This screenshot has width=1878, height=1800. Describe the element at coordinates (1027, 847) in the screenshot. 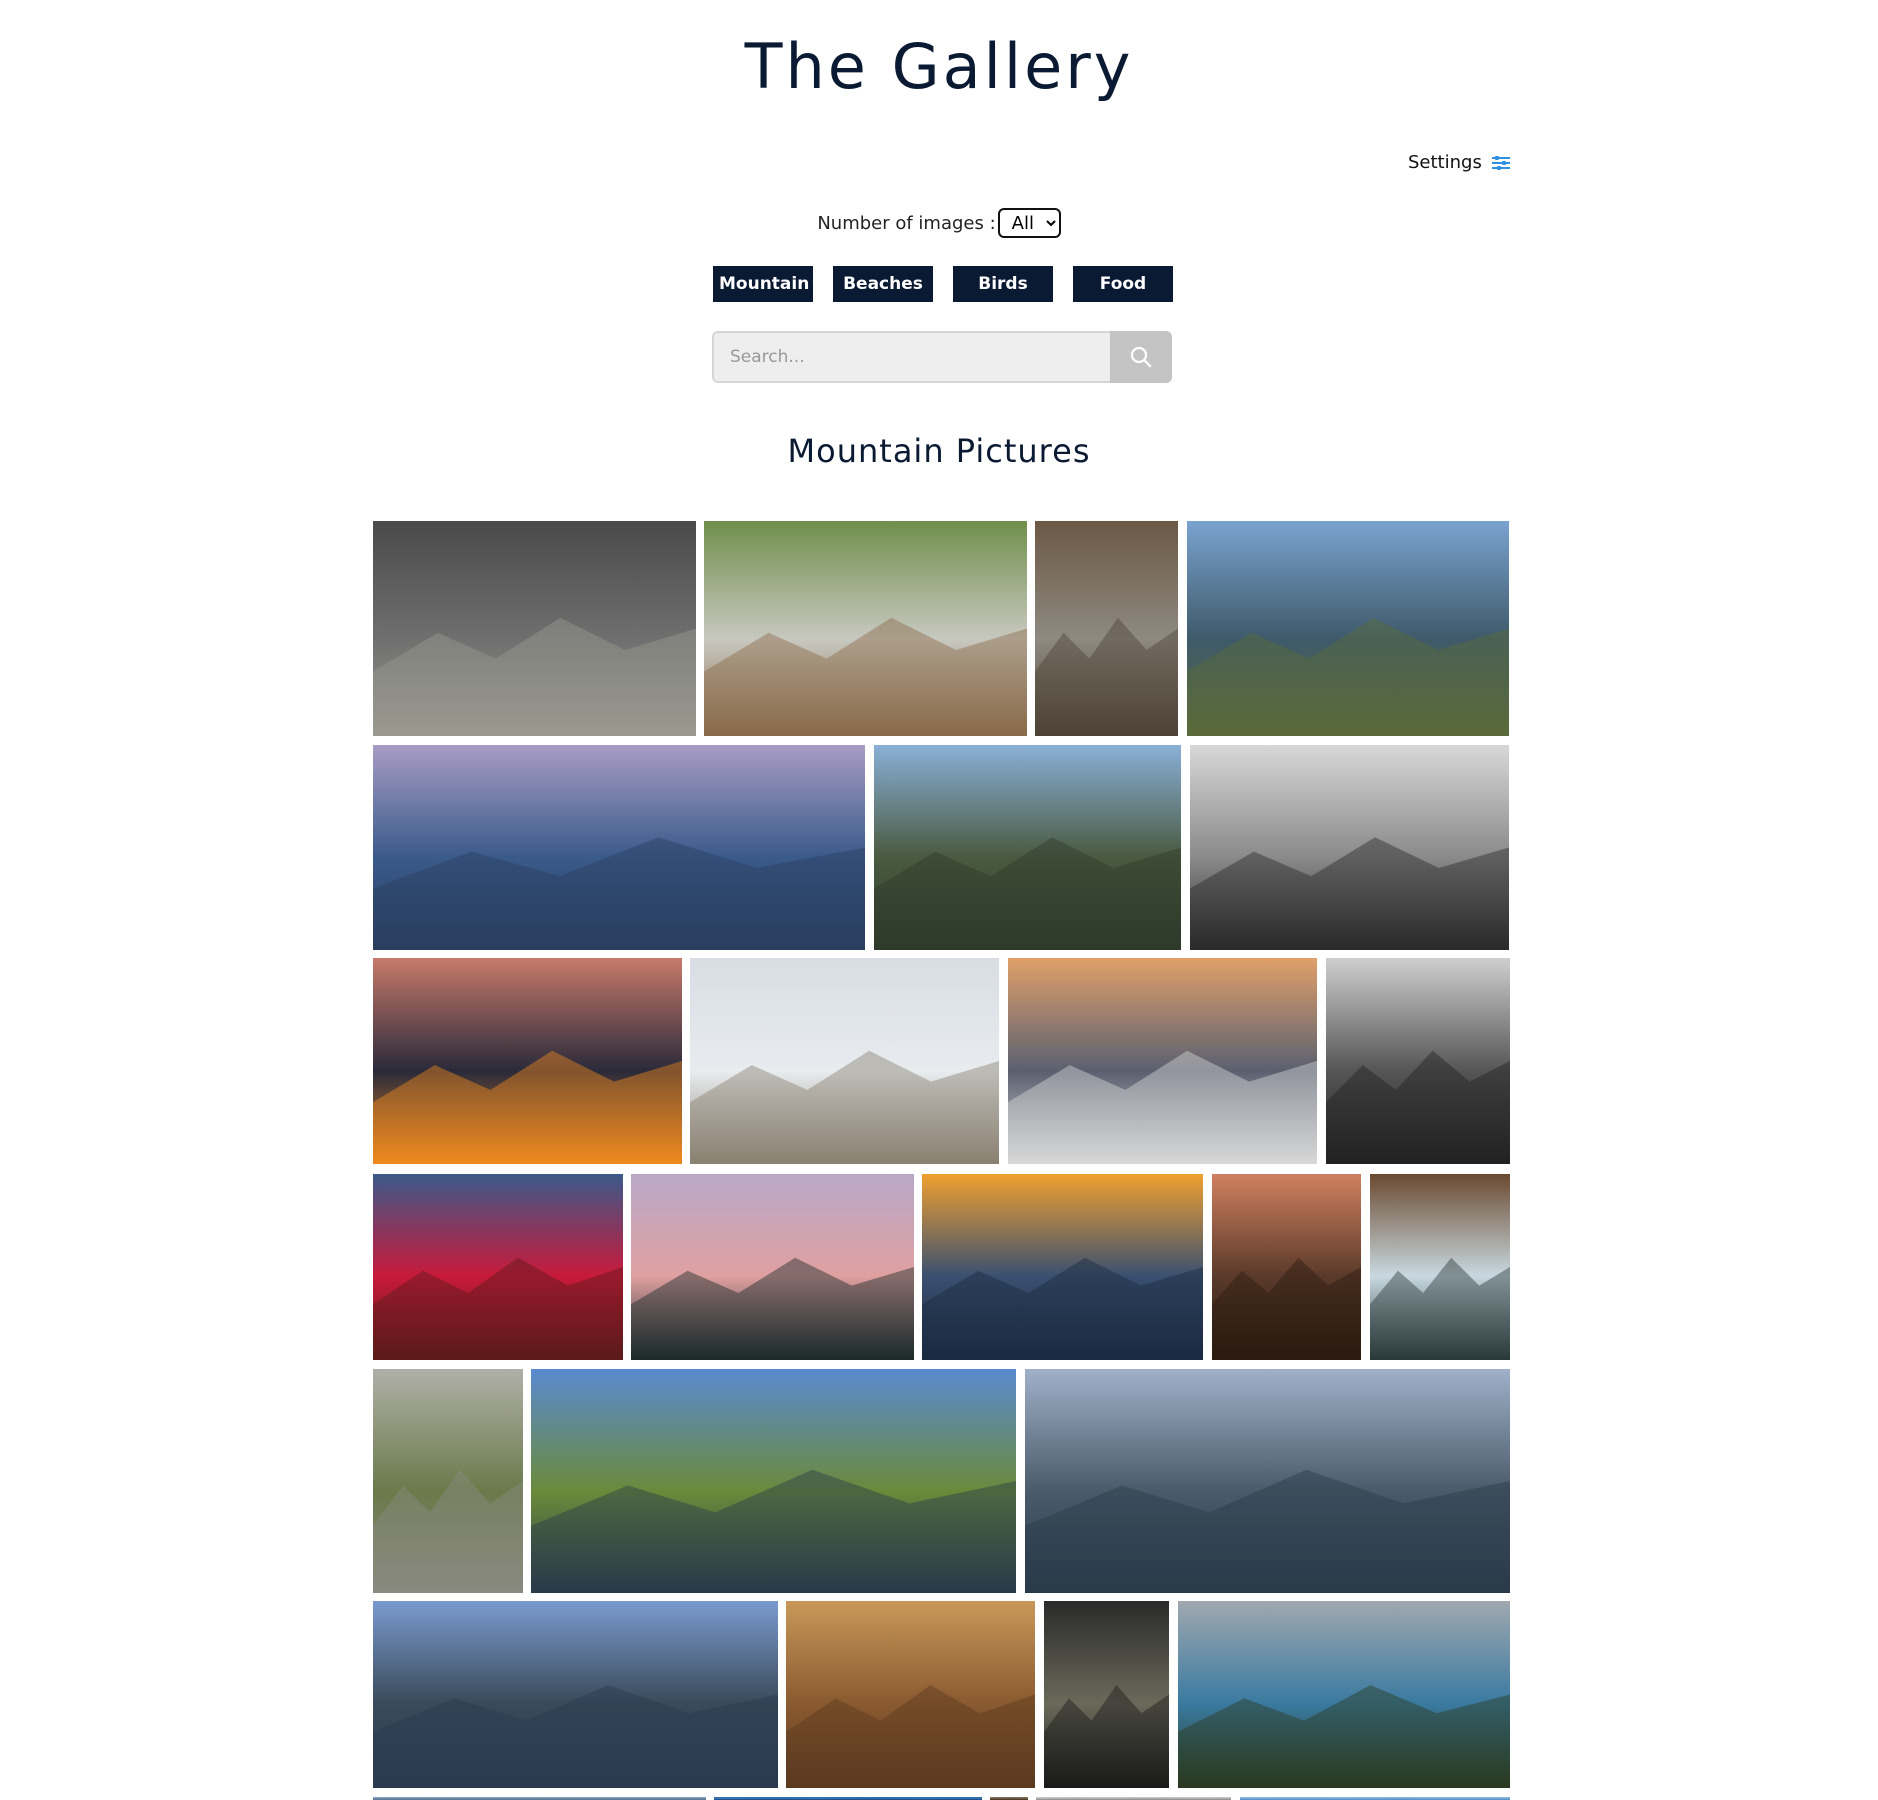

I see `gallery-photo-mountain-overlook` at that location.